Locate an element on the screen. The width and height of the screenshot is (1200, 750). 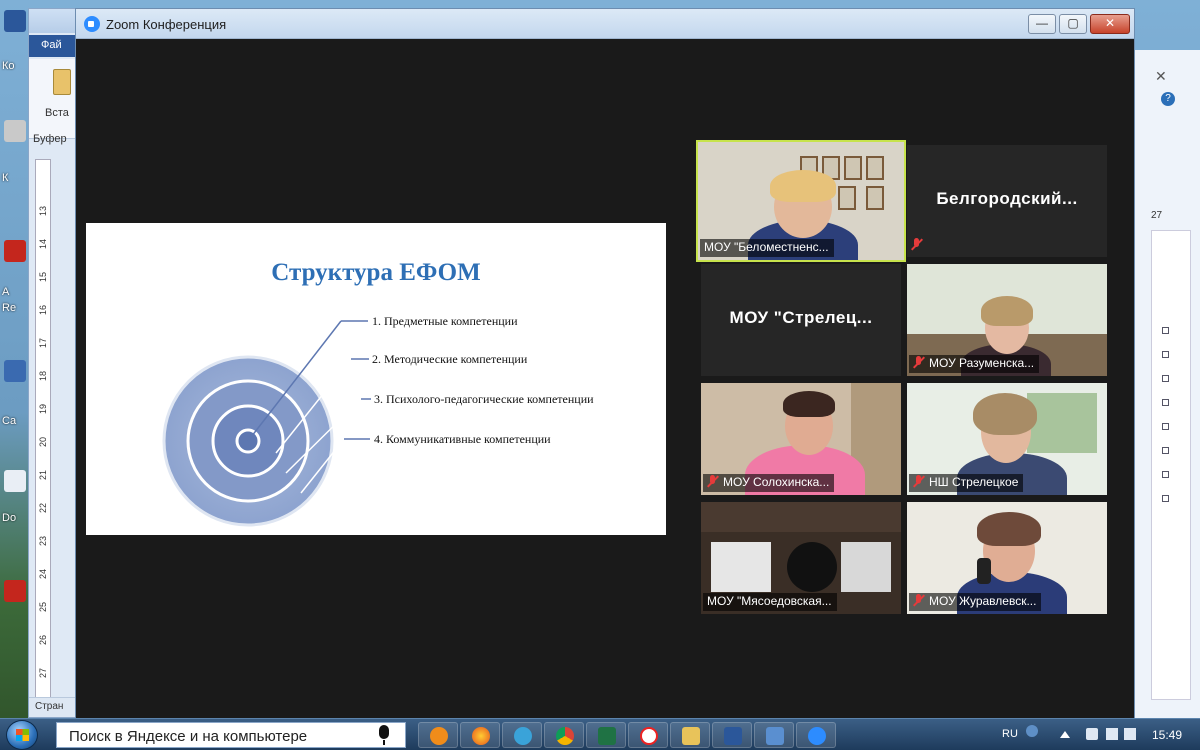
zoom-titlebar: Zoom Конференция — ▢ ✕ is located at coordinates (605, 24).